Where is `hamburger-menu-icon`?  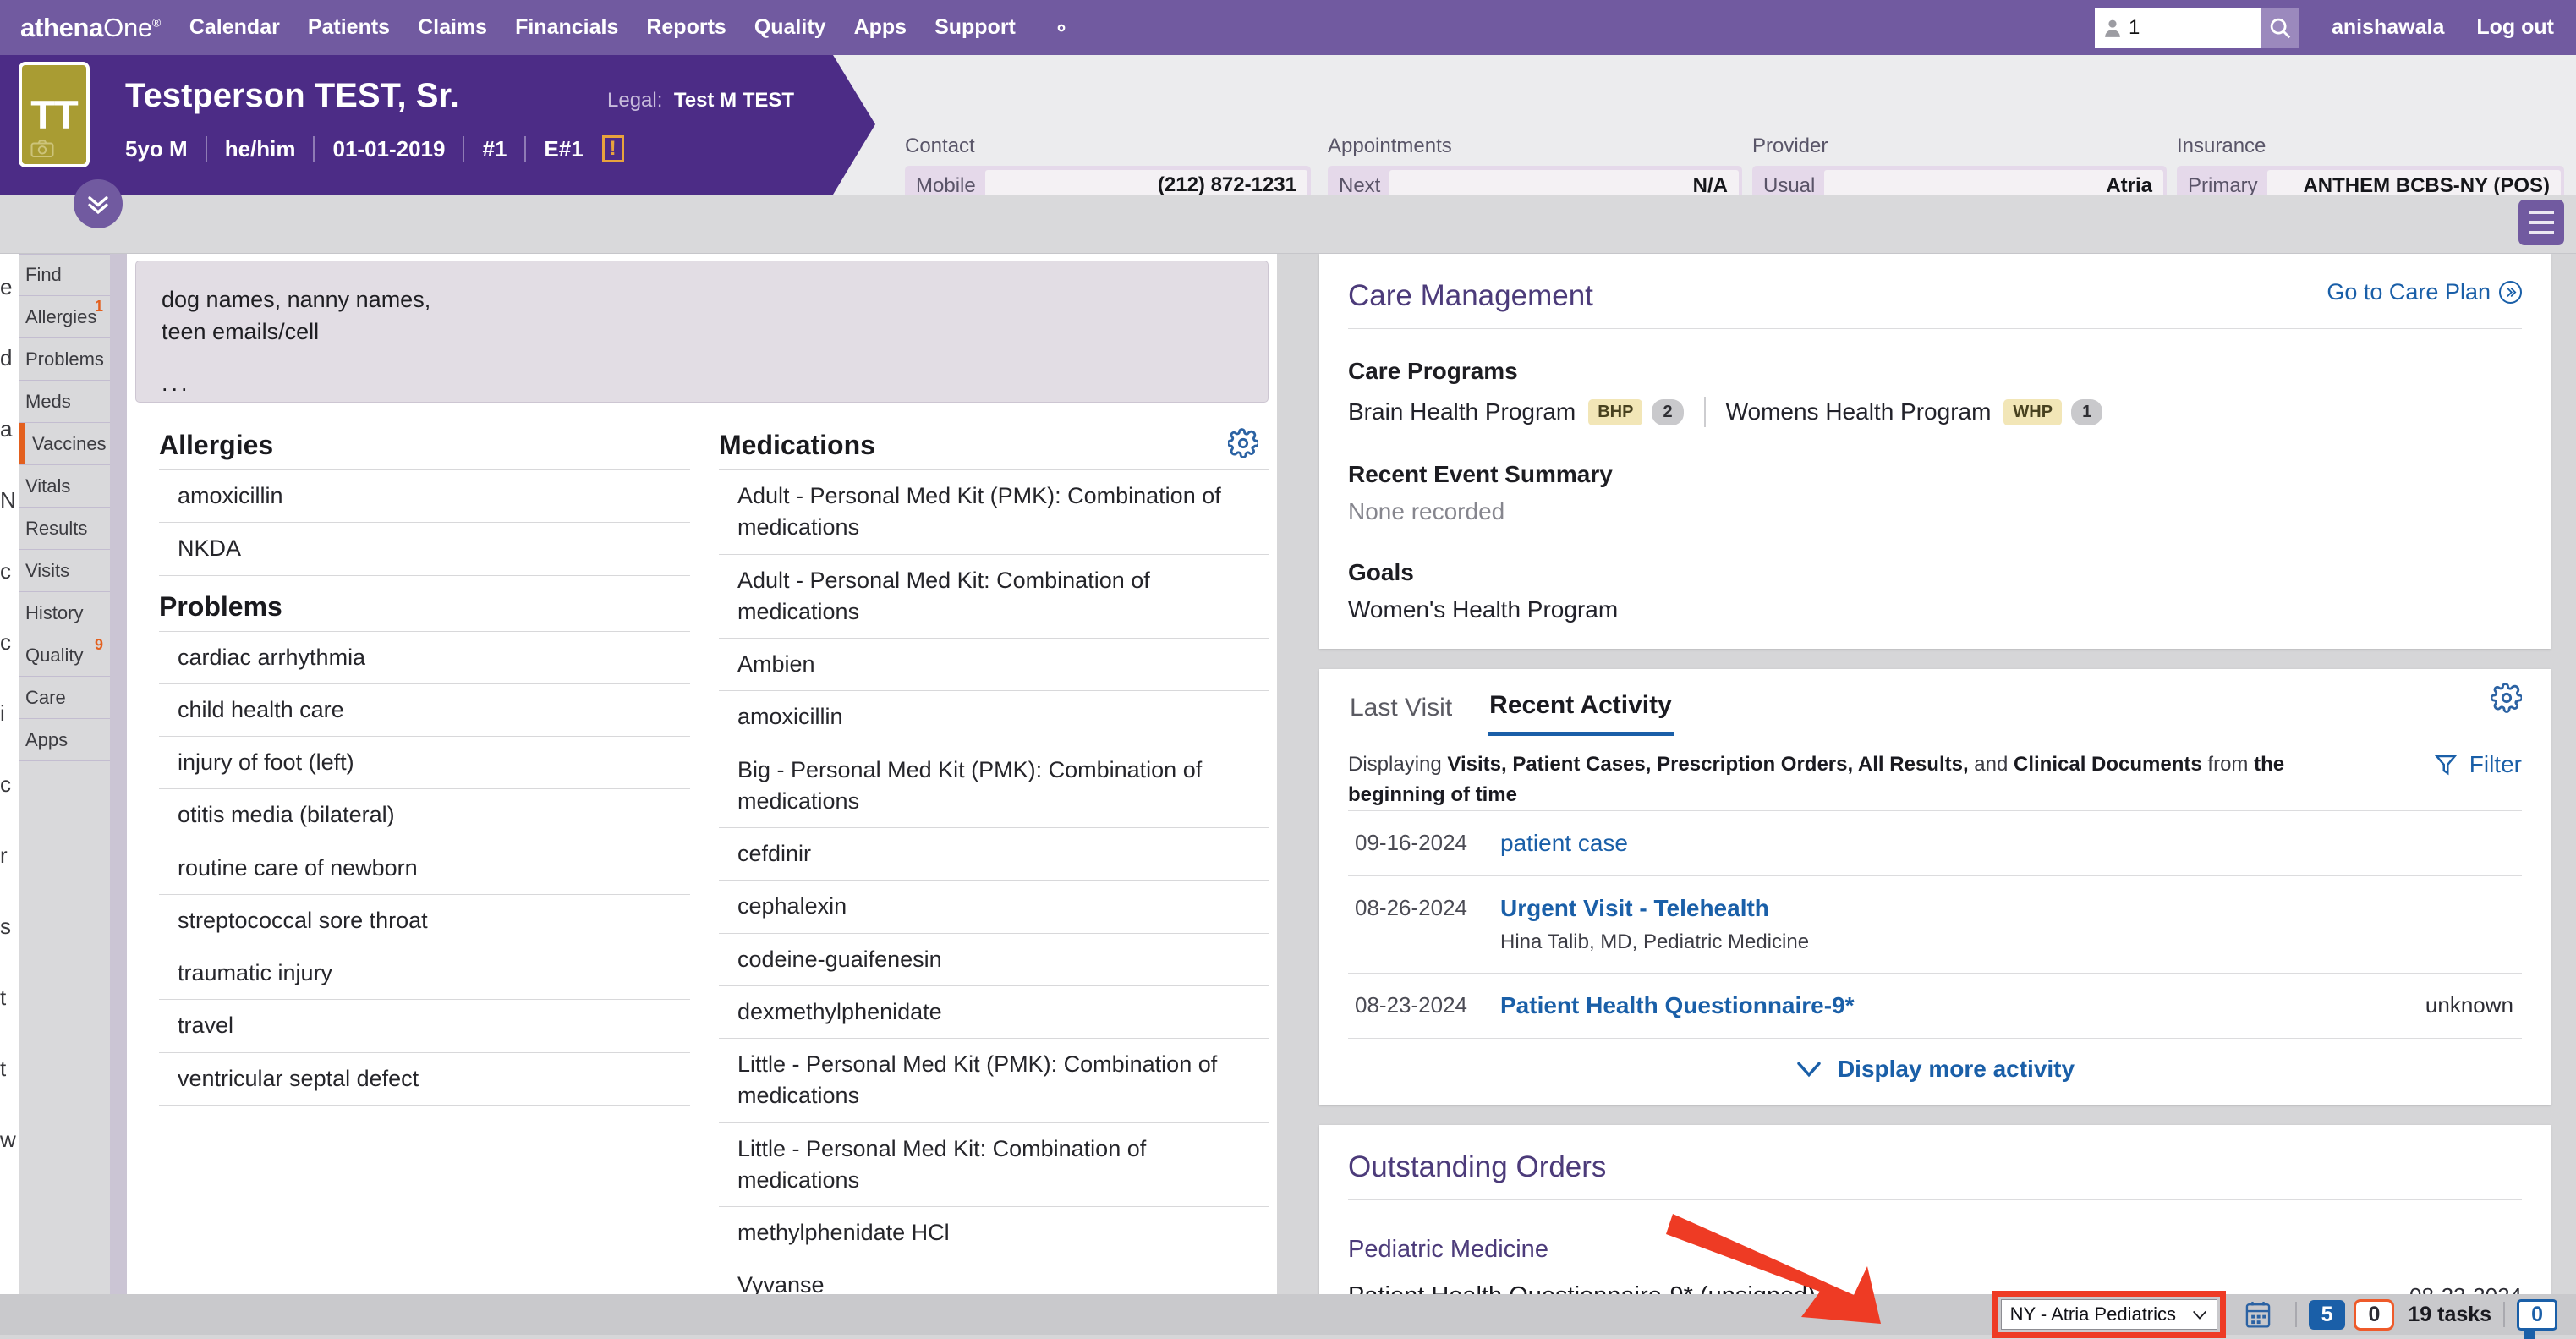 hamburger-menu-icon is located at coordinates (2541, 222).